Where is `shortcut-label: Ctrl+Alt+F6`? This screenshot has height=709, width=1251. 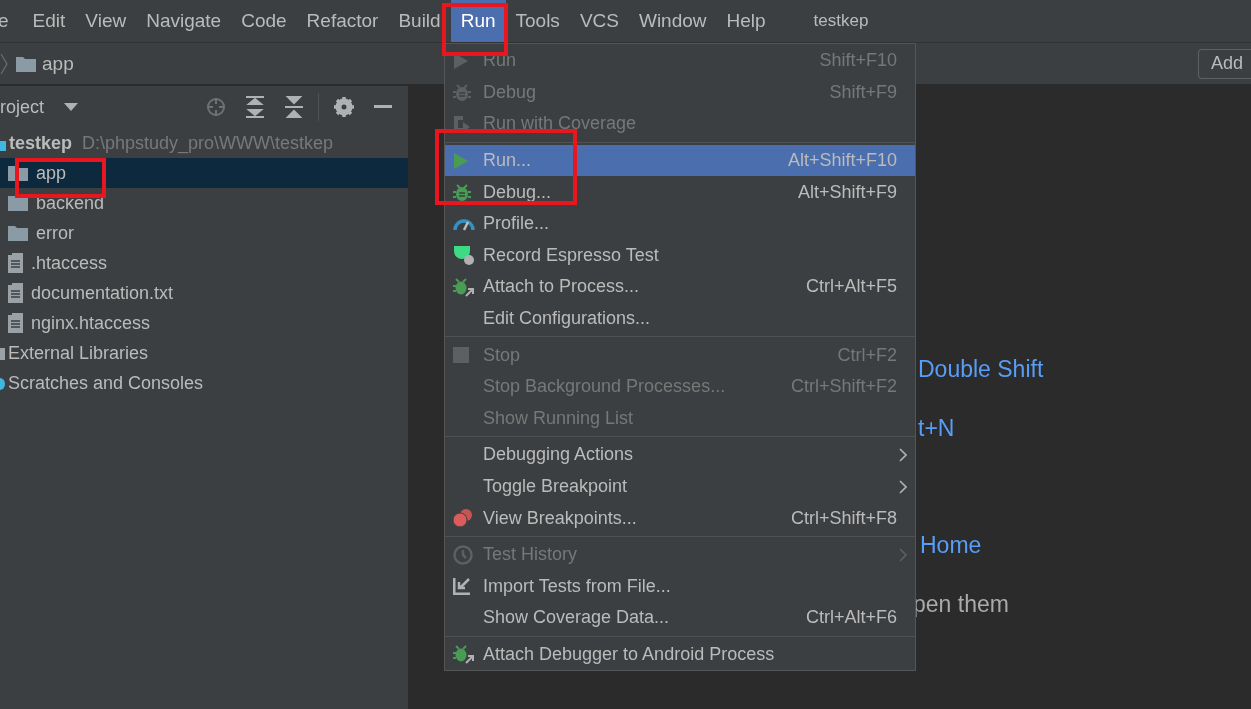
shortcut-label: Ctrl+Alt+F6 is located at coordinates (851, 618).